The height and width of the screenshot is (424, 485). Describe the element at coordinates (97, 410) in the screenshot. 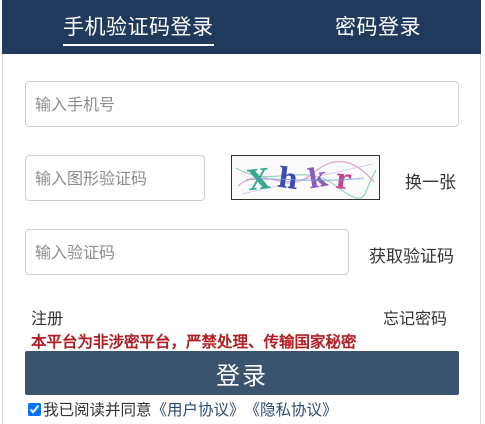

I see `agree-text: 我已阅读并同意` at that location.